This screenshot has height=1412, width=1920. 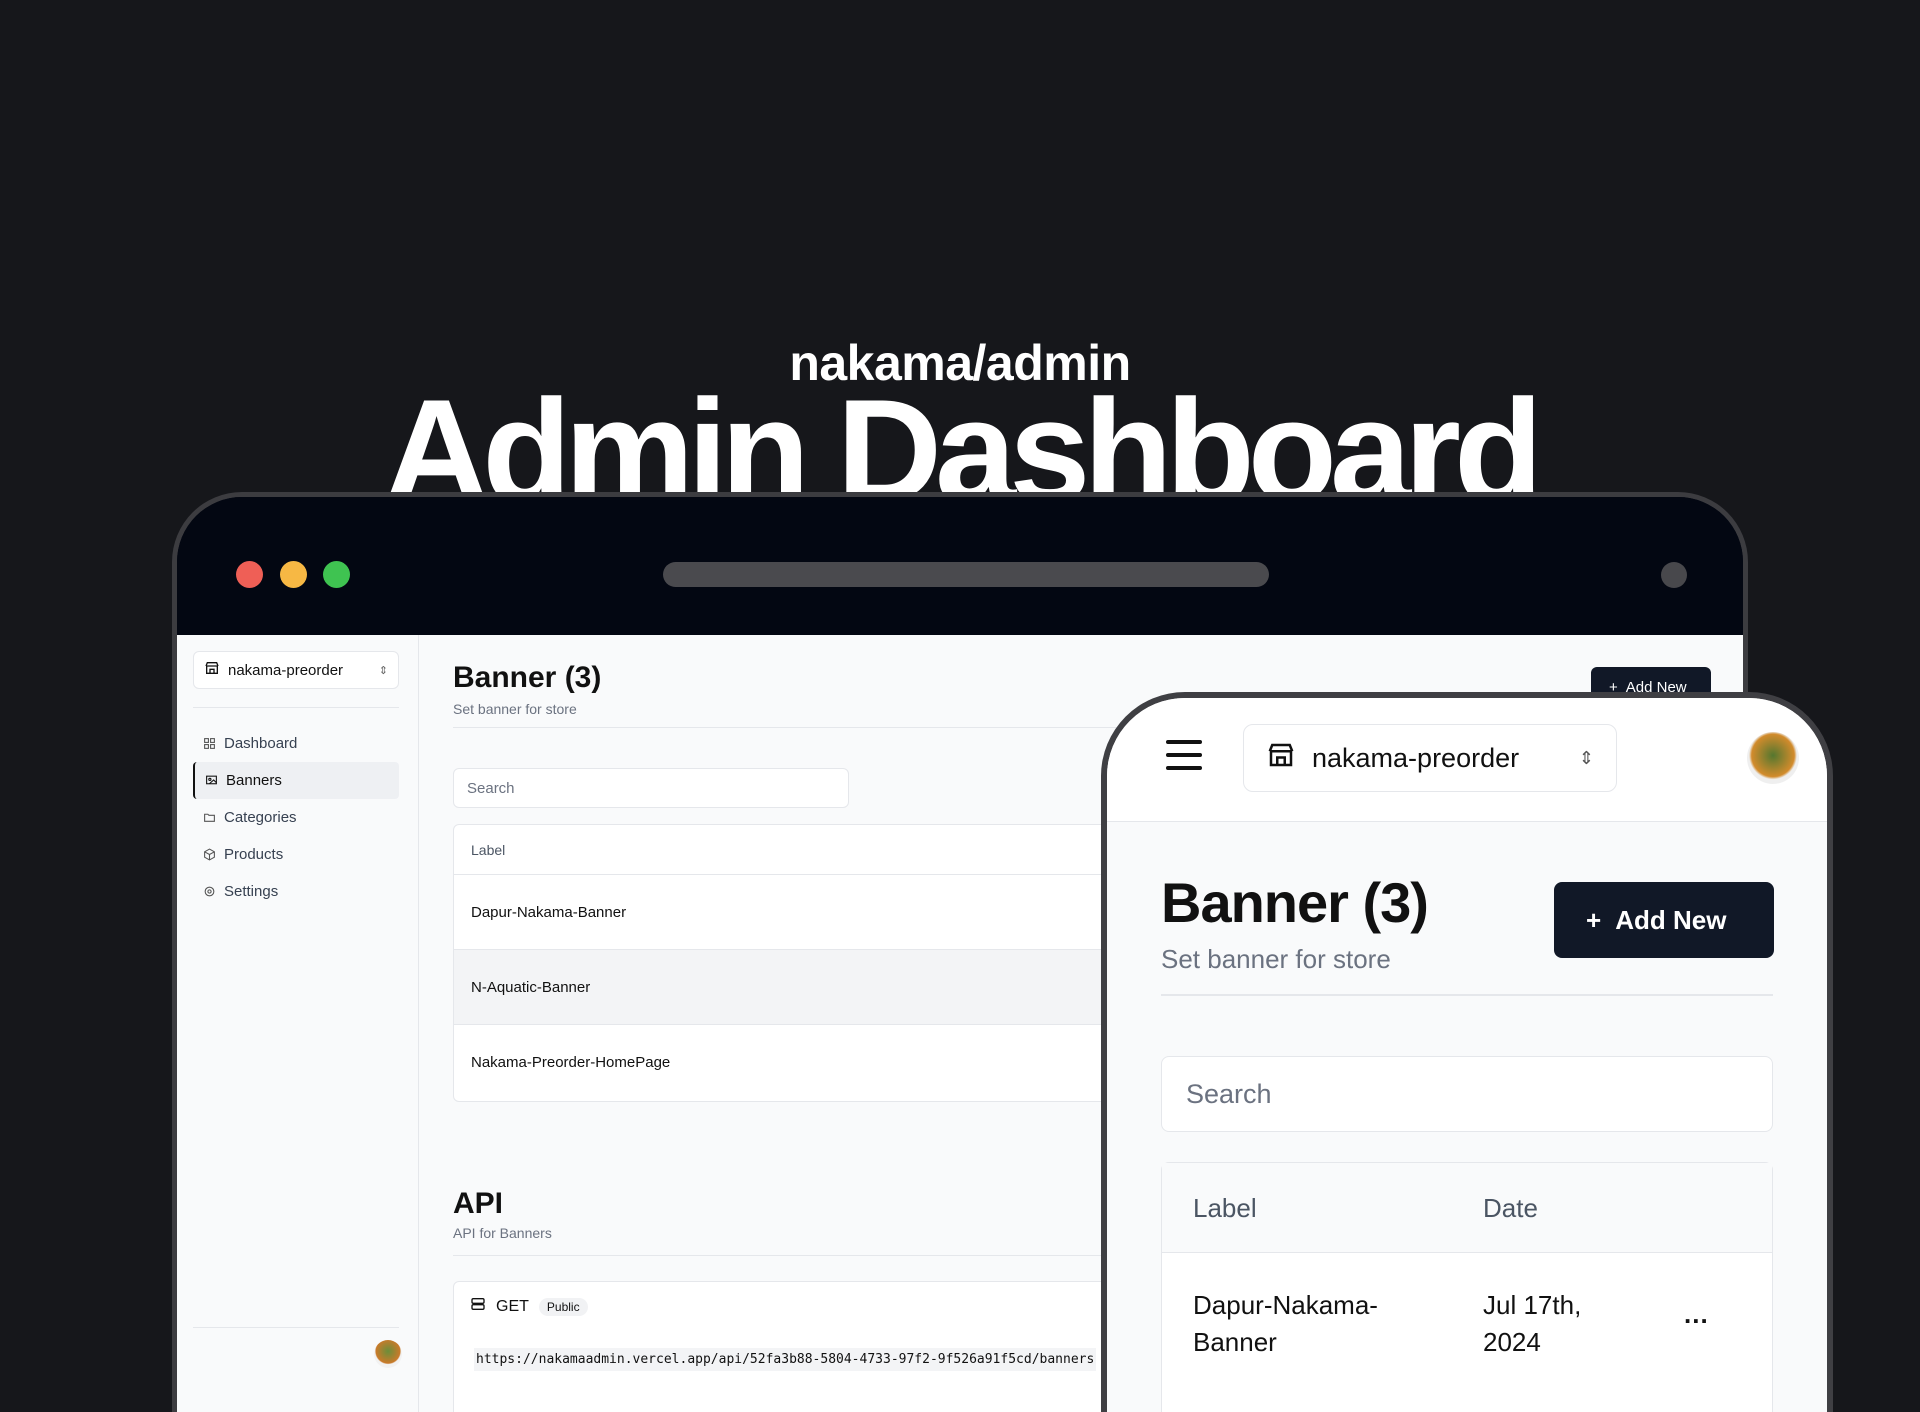 What do you see at coordinates (336, 574) in the screenshot?
I see `maximize-window-button` at bounding box center [336, 574].